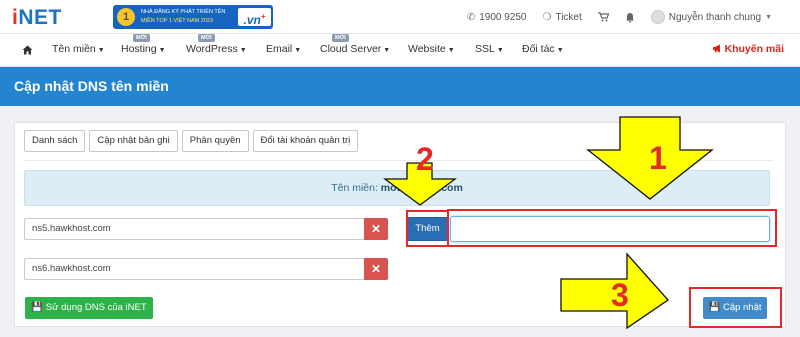 Image resolution: width=800 pixels, height=337 pixels. I want to click on highlight-add-button, so click(427, 228).